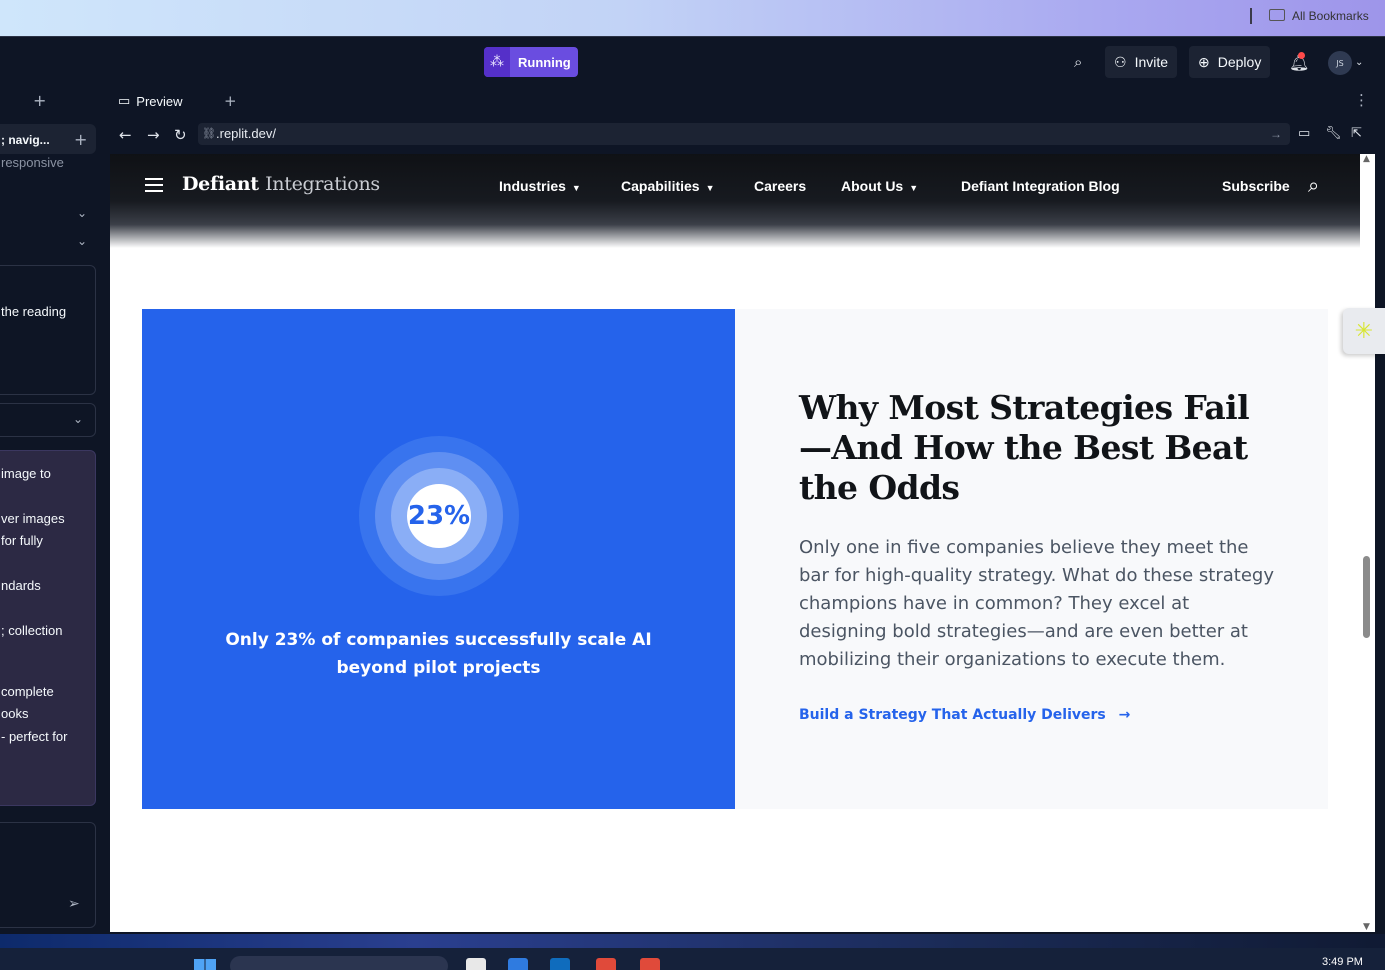 This screenshot has width=1385, height=970. I want to click on preview-url-row: ← → ↻ ⛓ .replit.dev/ → ▭ 🔧︎ ⇱, so click(747, 135).